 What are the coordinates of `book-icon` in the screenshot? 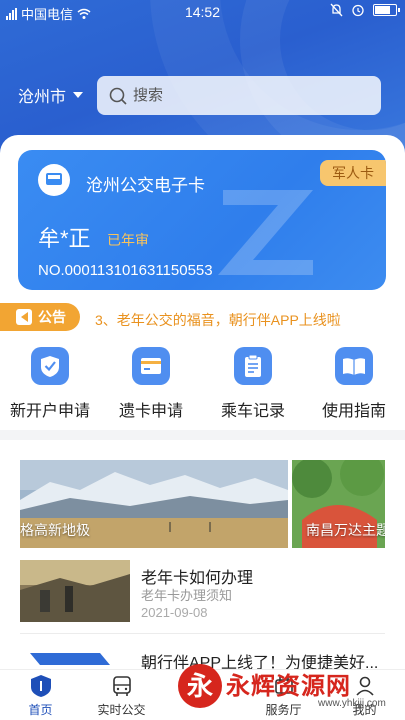 It's located at (354, 366).